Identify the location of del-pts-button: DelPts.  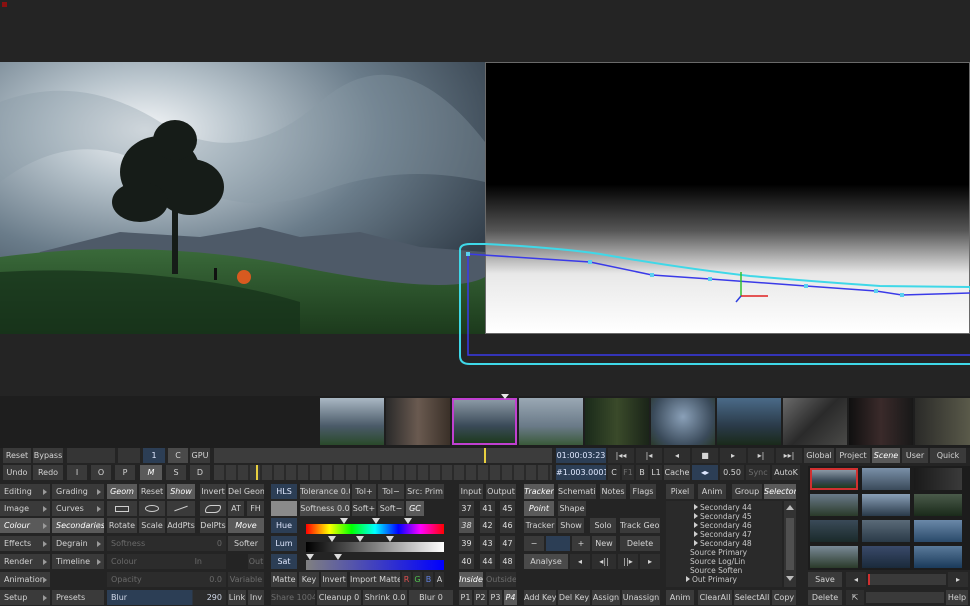
(213, 525).